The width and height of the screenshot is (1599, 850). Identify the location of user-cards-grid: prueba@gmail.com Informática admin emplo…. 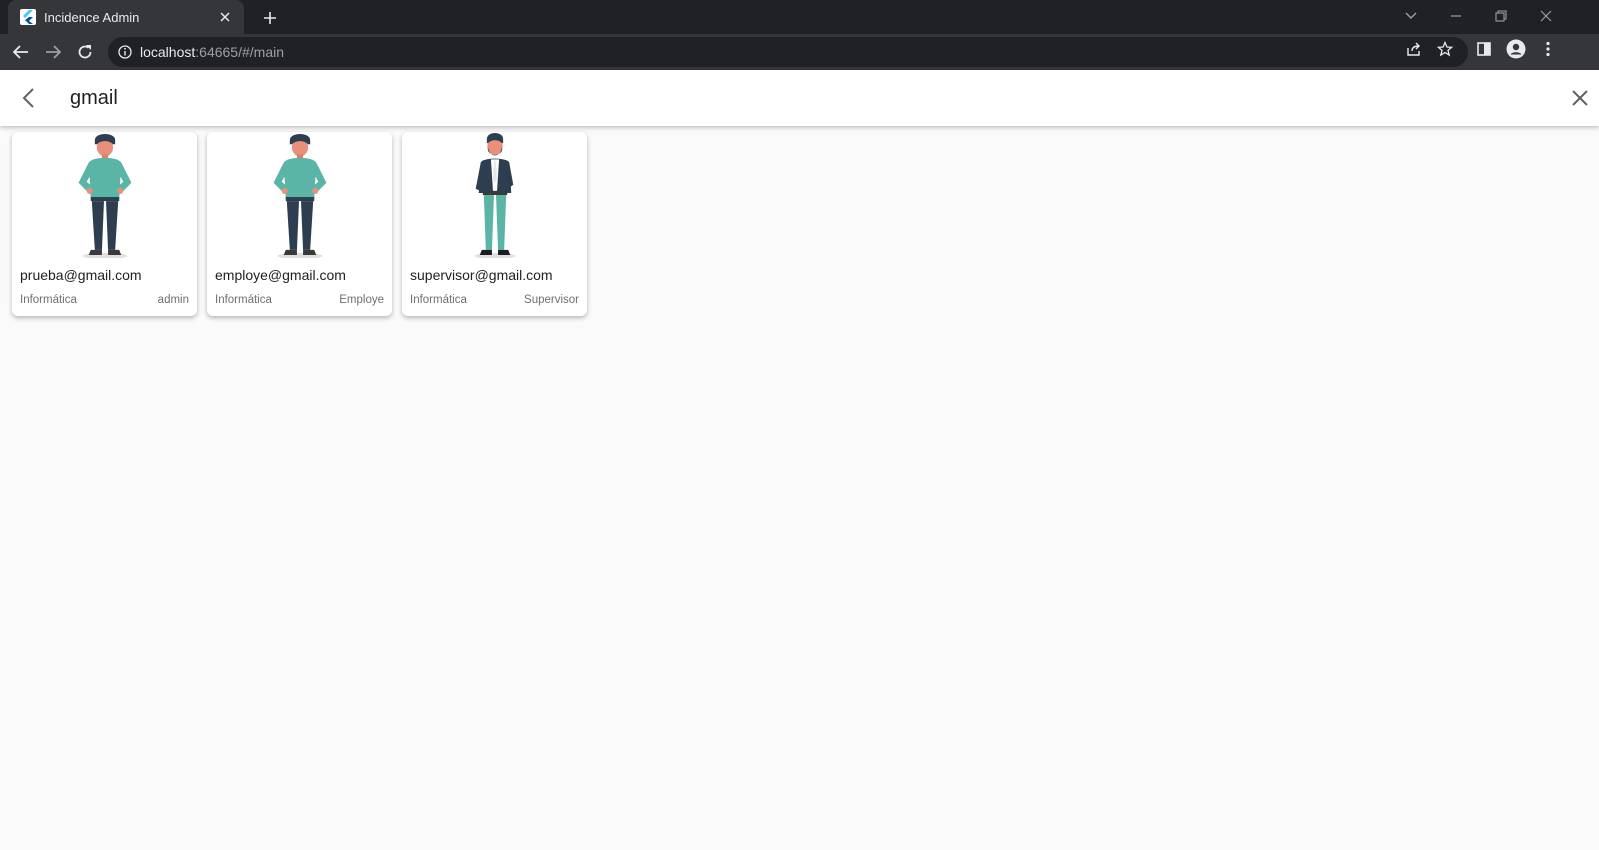
(299, 224).